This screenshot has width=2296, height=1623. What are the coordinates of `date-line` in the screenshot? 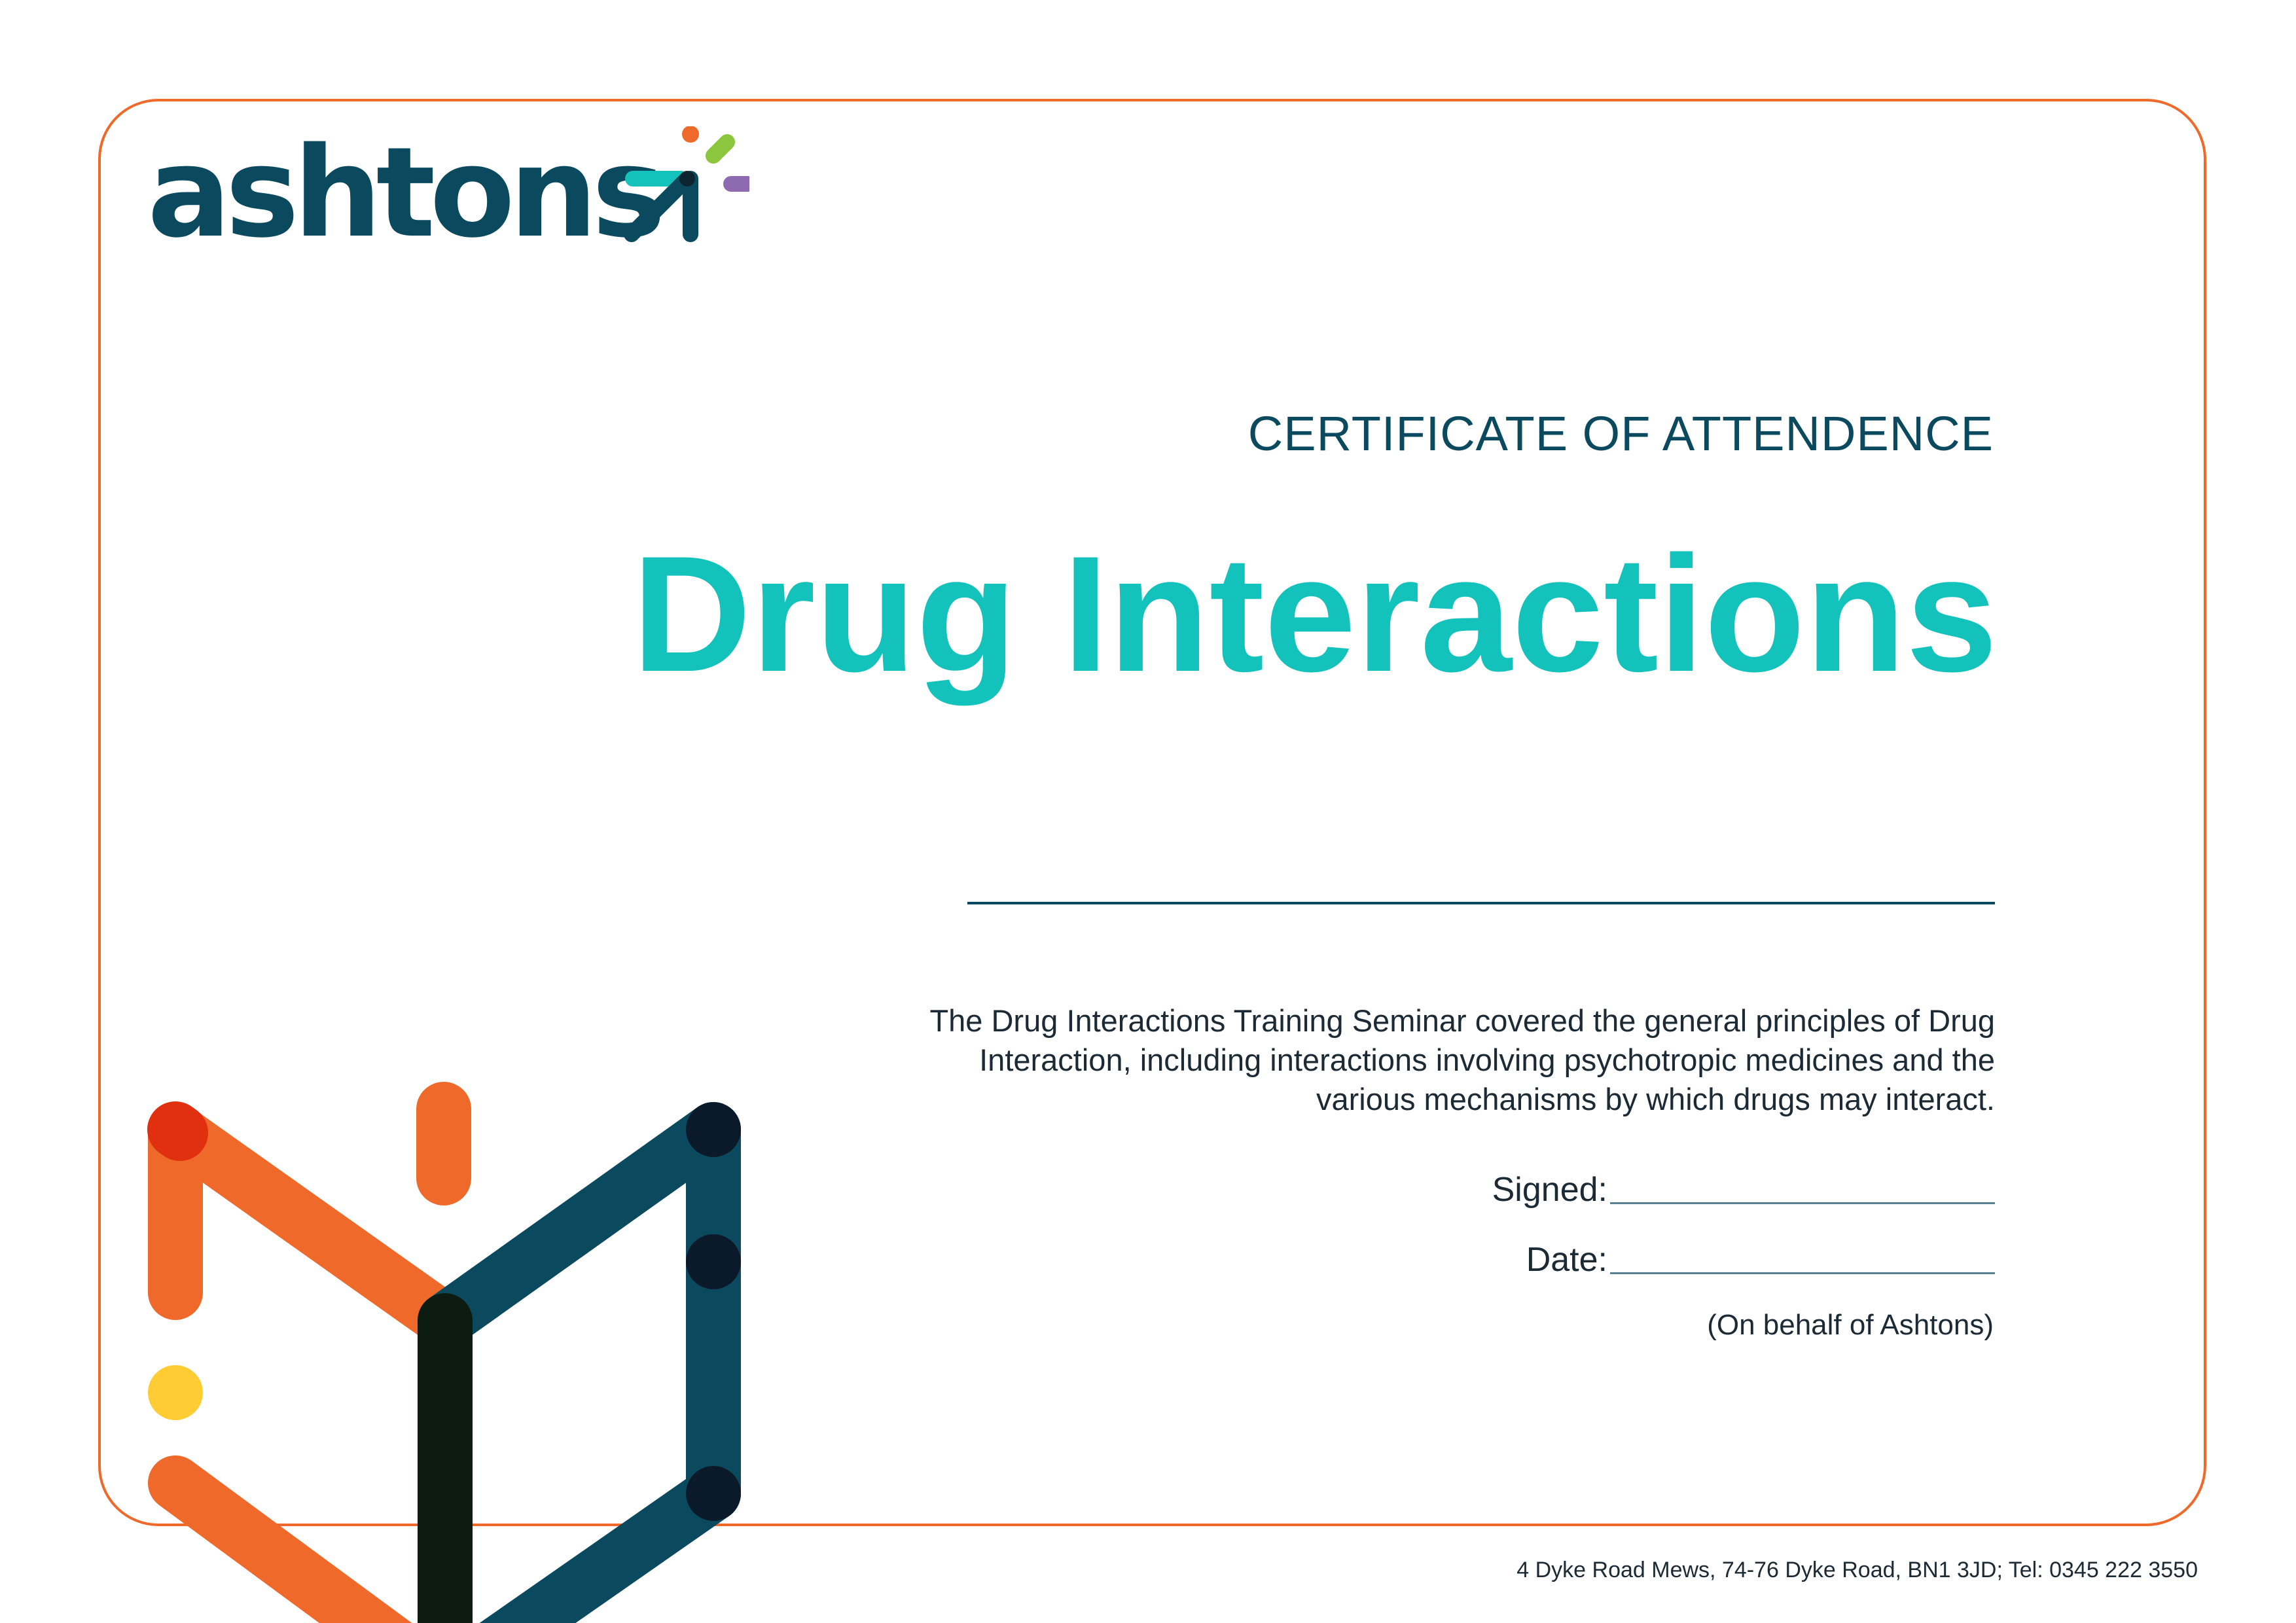 It's located at (1802, 1273).